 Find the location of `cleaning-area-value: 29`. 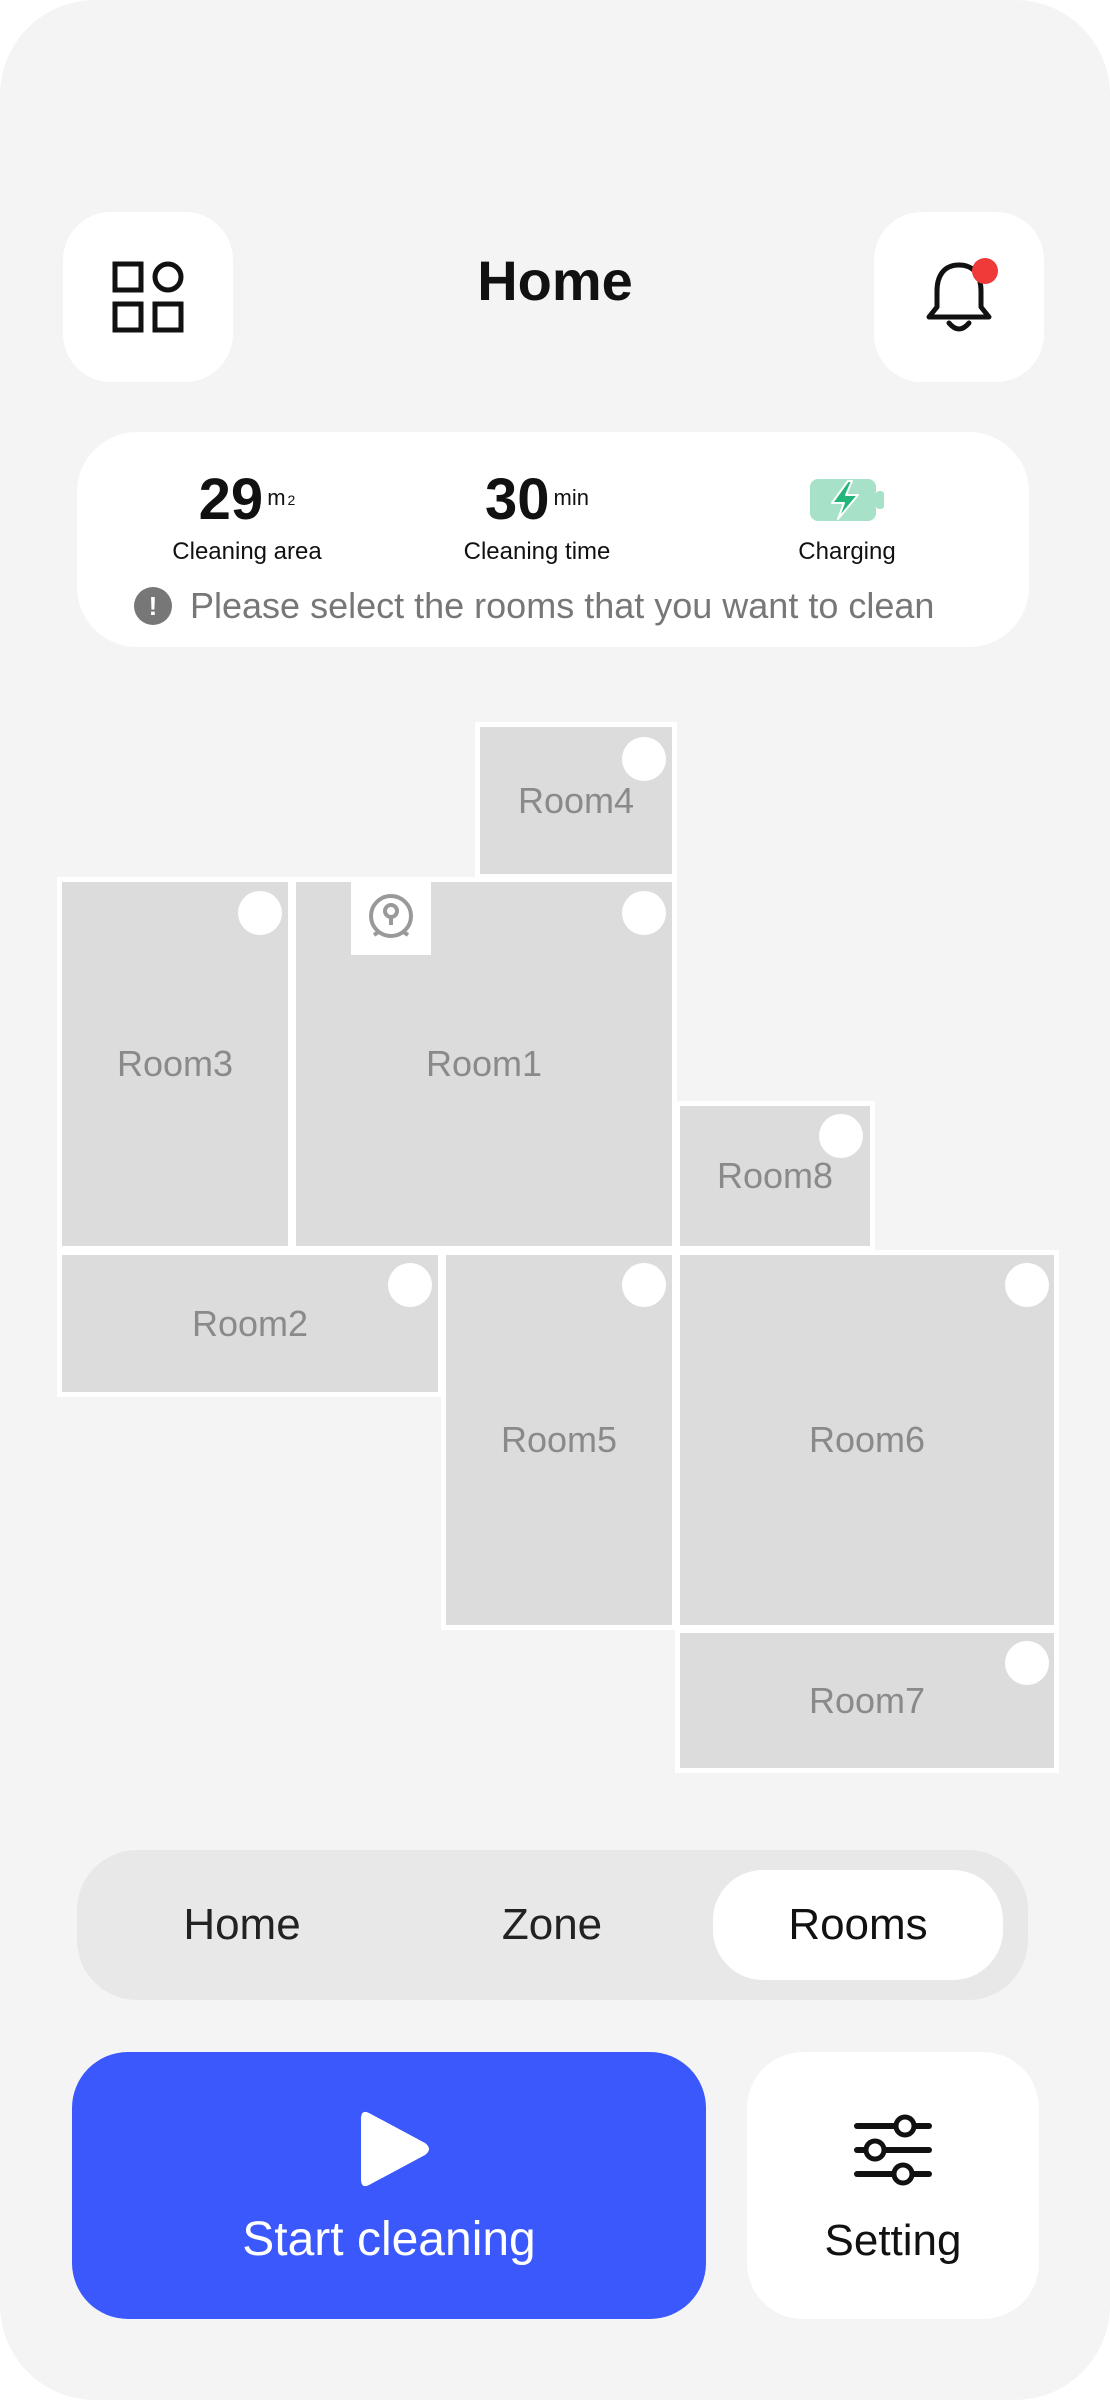

cleaning-area-value: 29 is located at coordinates (231, 499).